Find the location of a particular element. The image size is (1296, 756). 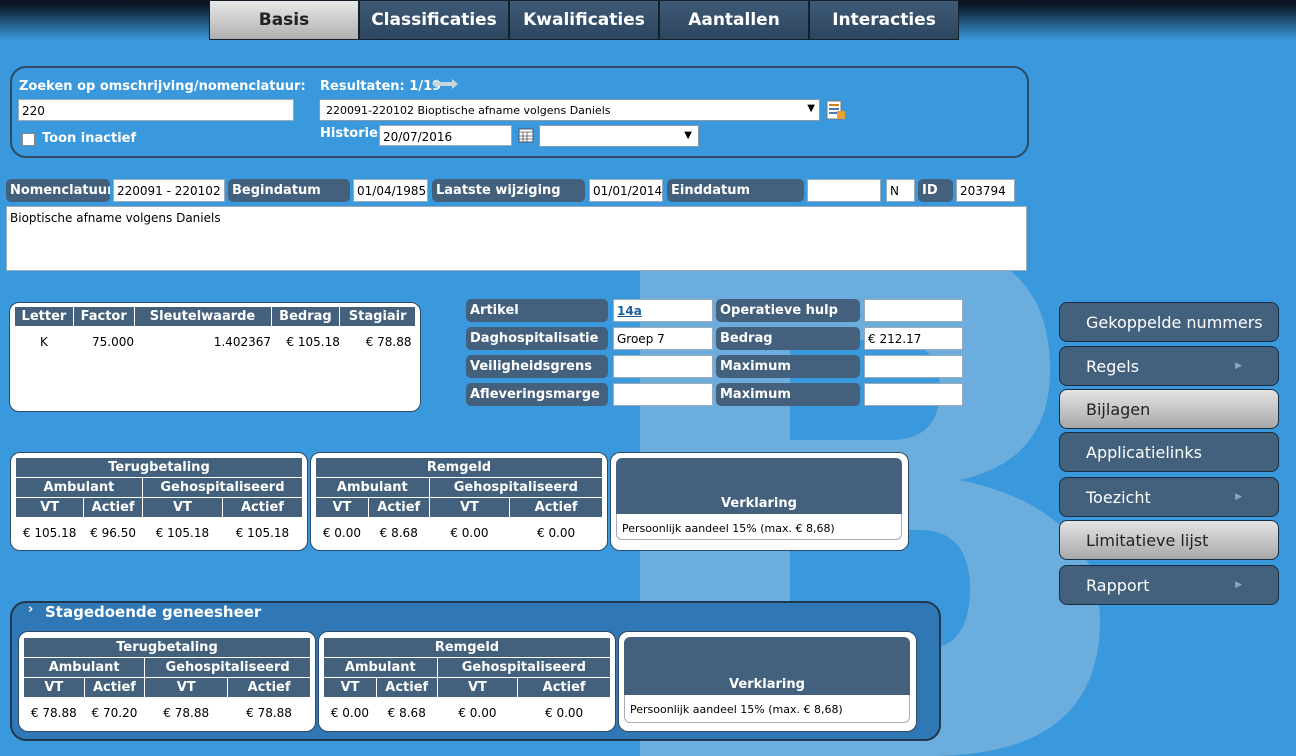

tab-interacties: Interacties is located at coordinates (884, 20).